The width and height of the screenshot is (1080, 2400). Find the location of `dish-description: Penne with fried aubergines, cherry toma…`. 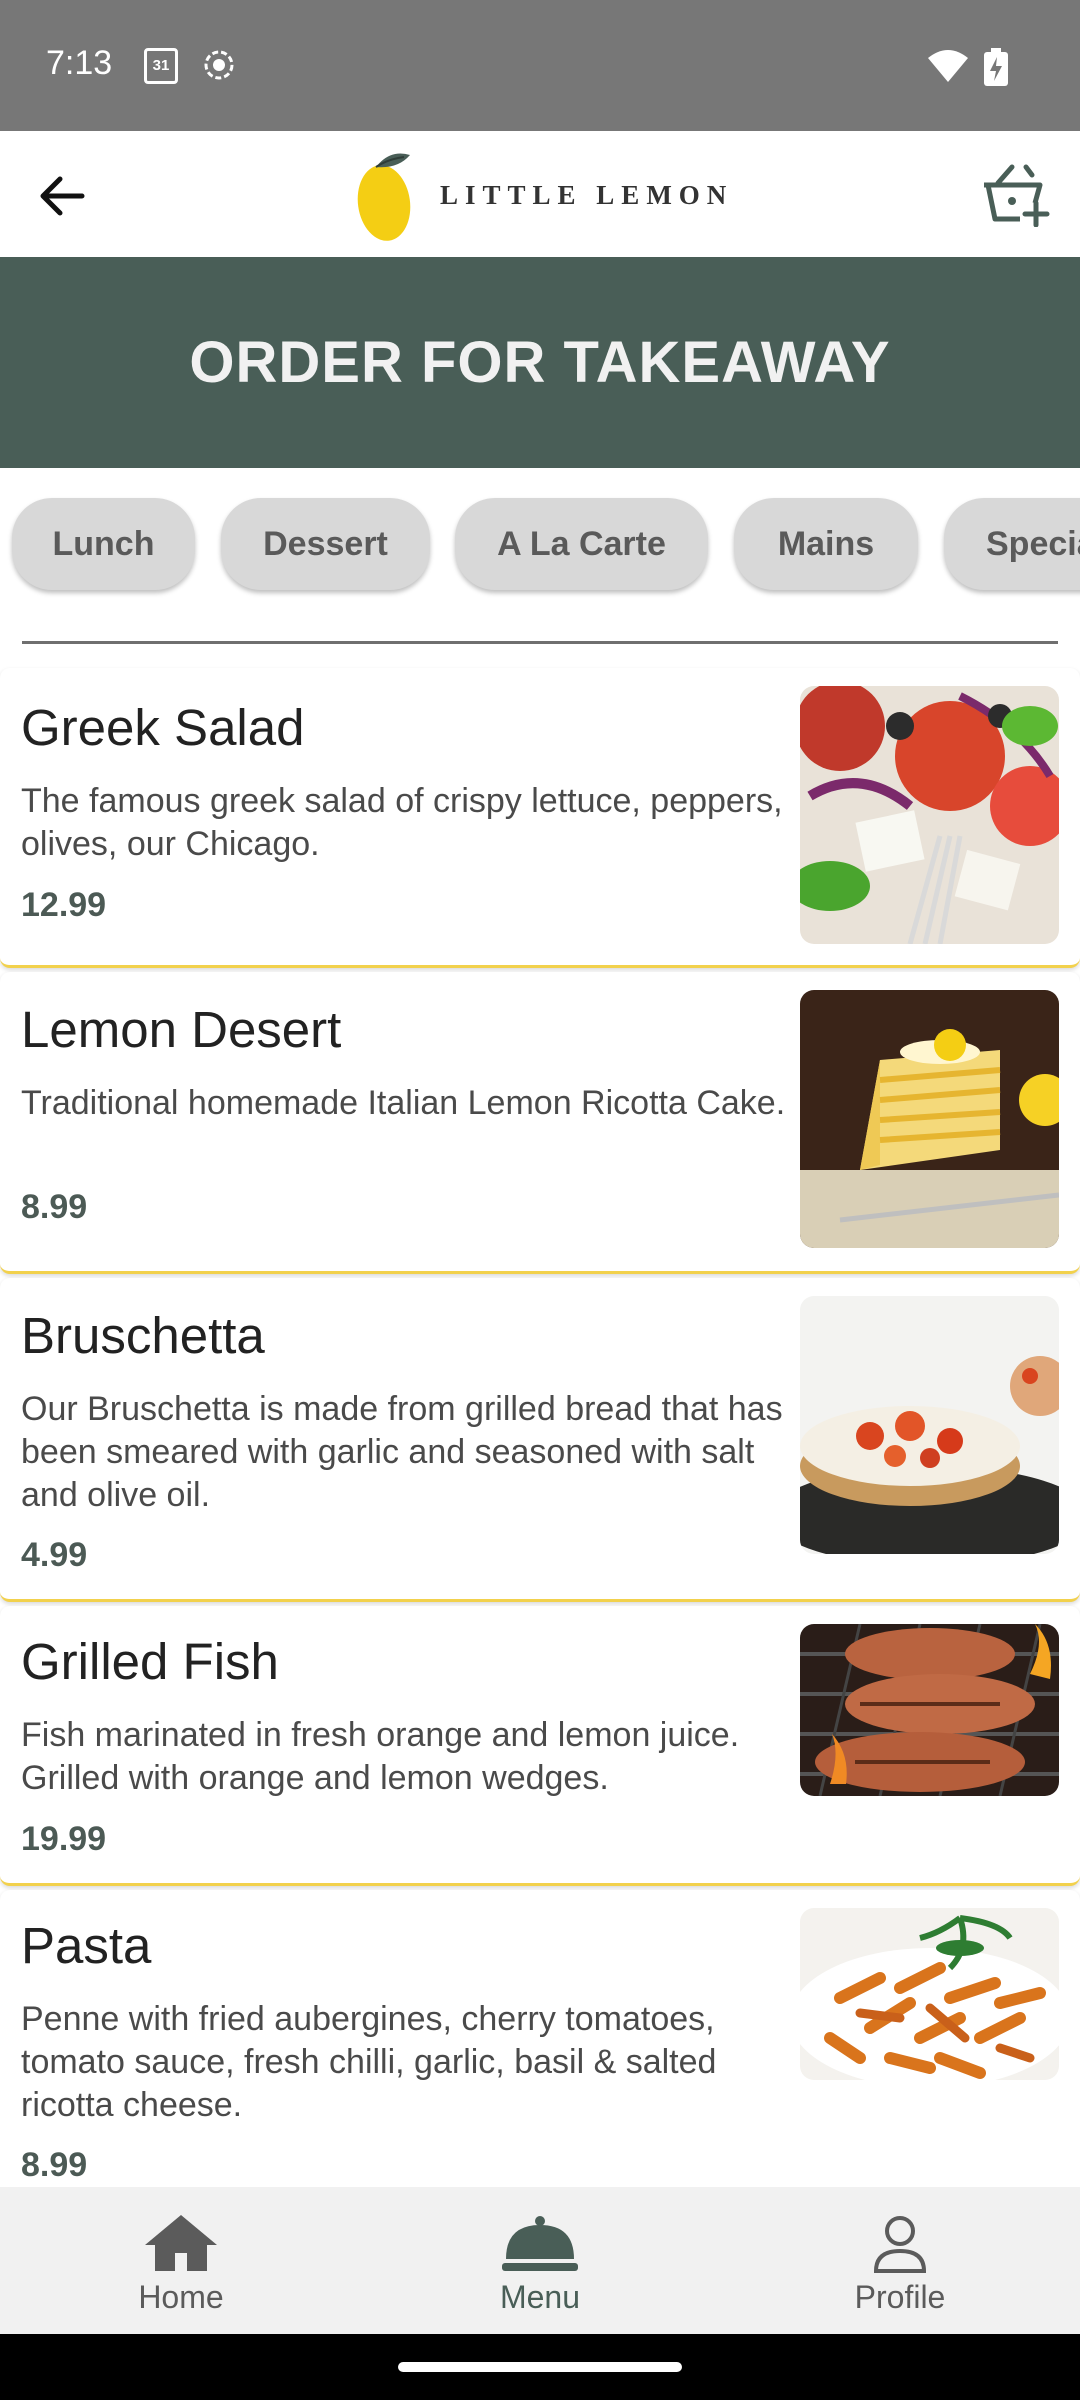

dish-description: Penne with fried aubergines, cherry toma… is located at coordinates (369, 2062).